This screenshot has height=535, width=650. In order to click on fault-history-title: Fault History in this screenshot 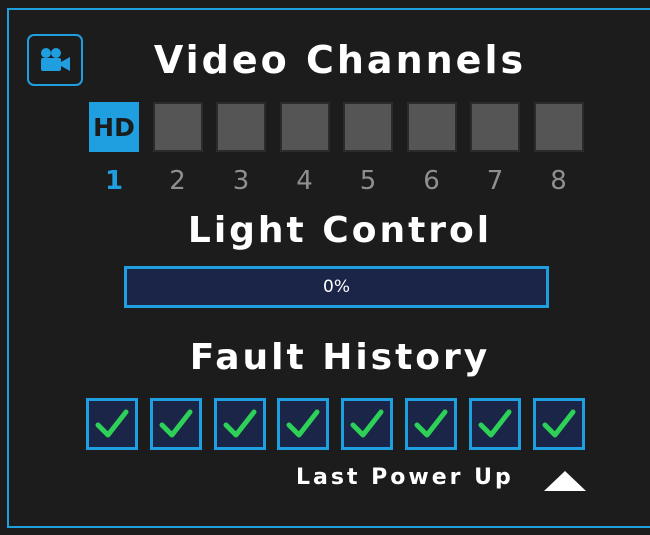, I will do `click(340, 357)`.